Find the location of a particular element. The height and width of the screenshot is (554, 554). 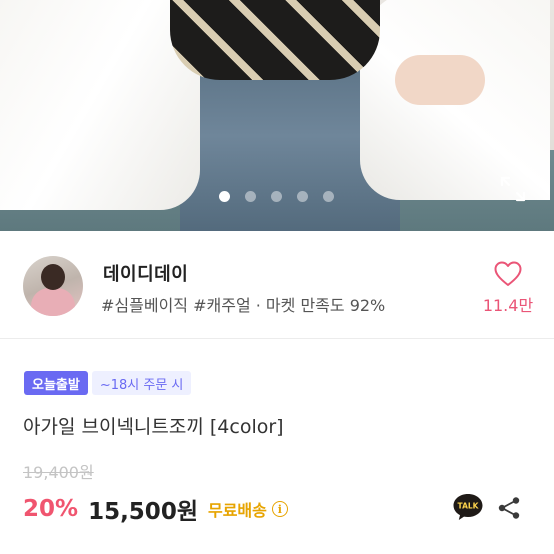

share-icon is located at coordinates (509, 508).